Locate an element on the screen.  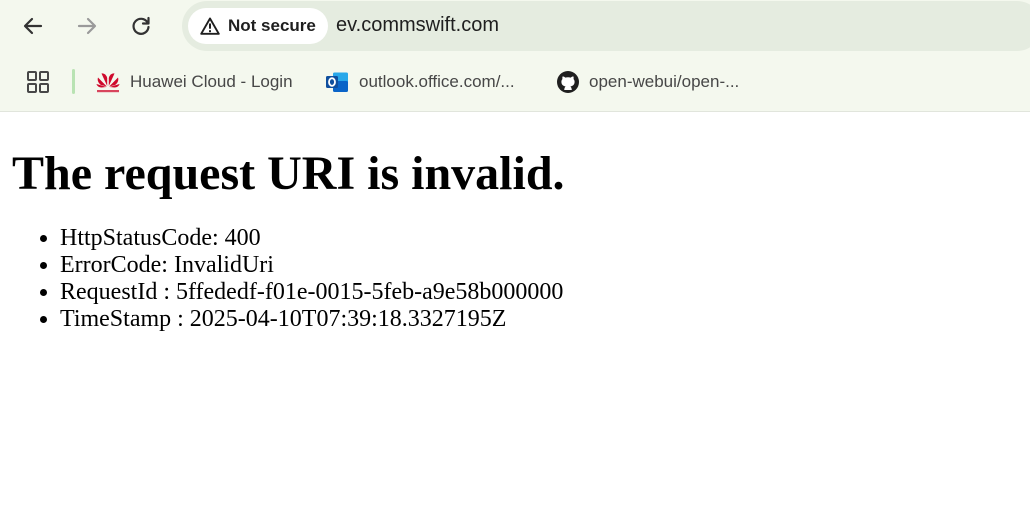
forward-button is located at coordinates (87, 26).